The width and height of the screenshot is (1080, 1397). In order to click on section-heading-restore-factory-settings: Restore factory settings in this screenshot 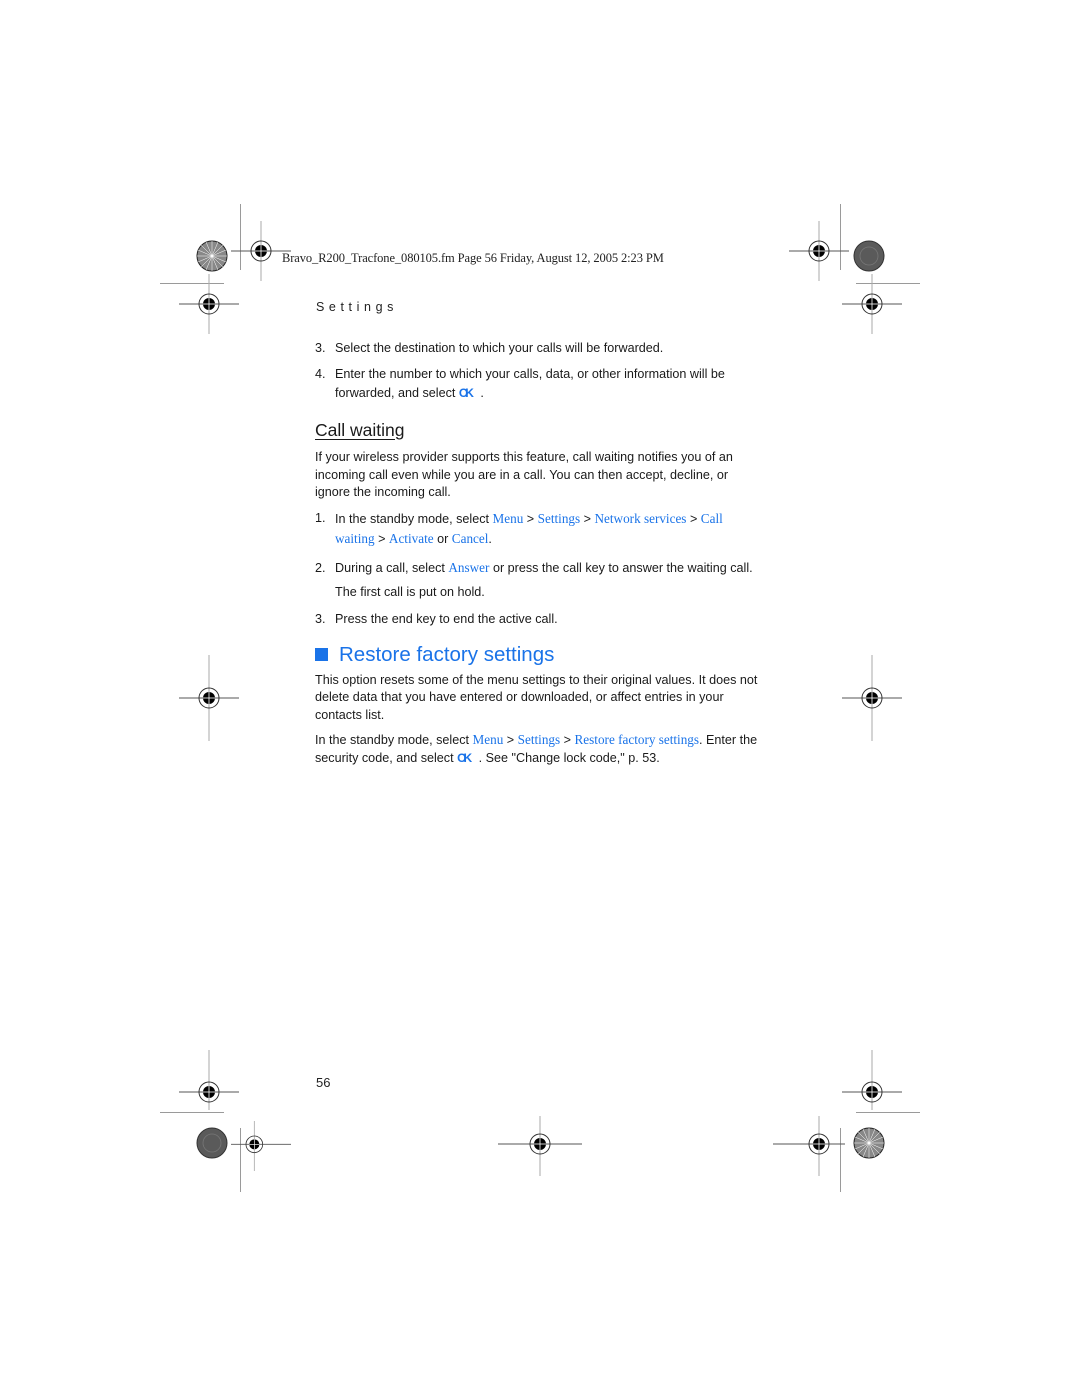, I will do `click(537, 654)`.